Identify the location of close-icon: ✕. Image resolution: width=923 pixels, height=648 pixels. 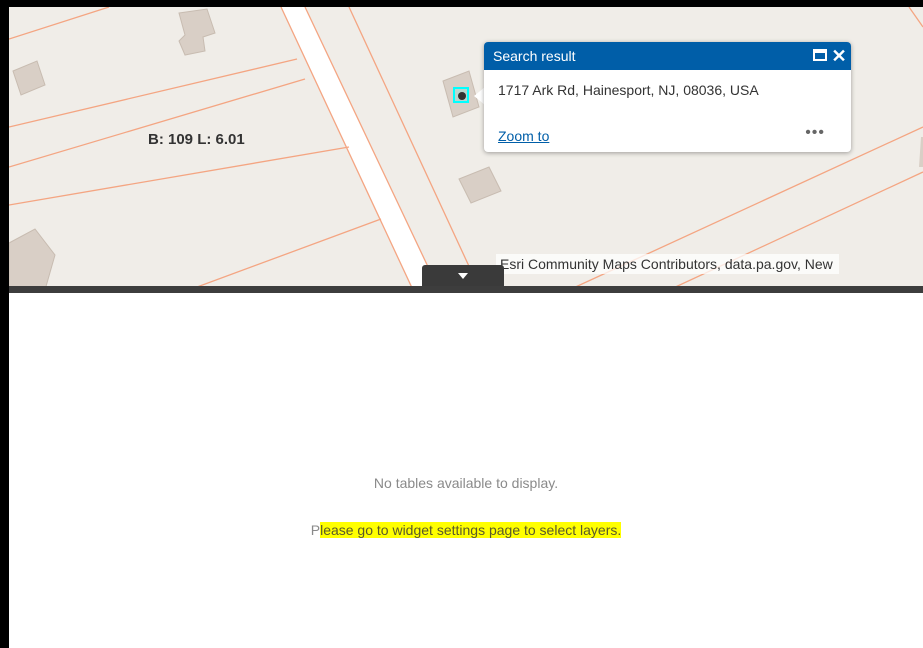
(839, 56).